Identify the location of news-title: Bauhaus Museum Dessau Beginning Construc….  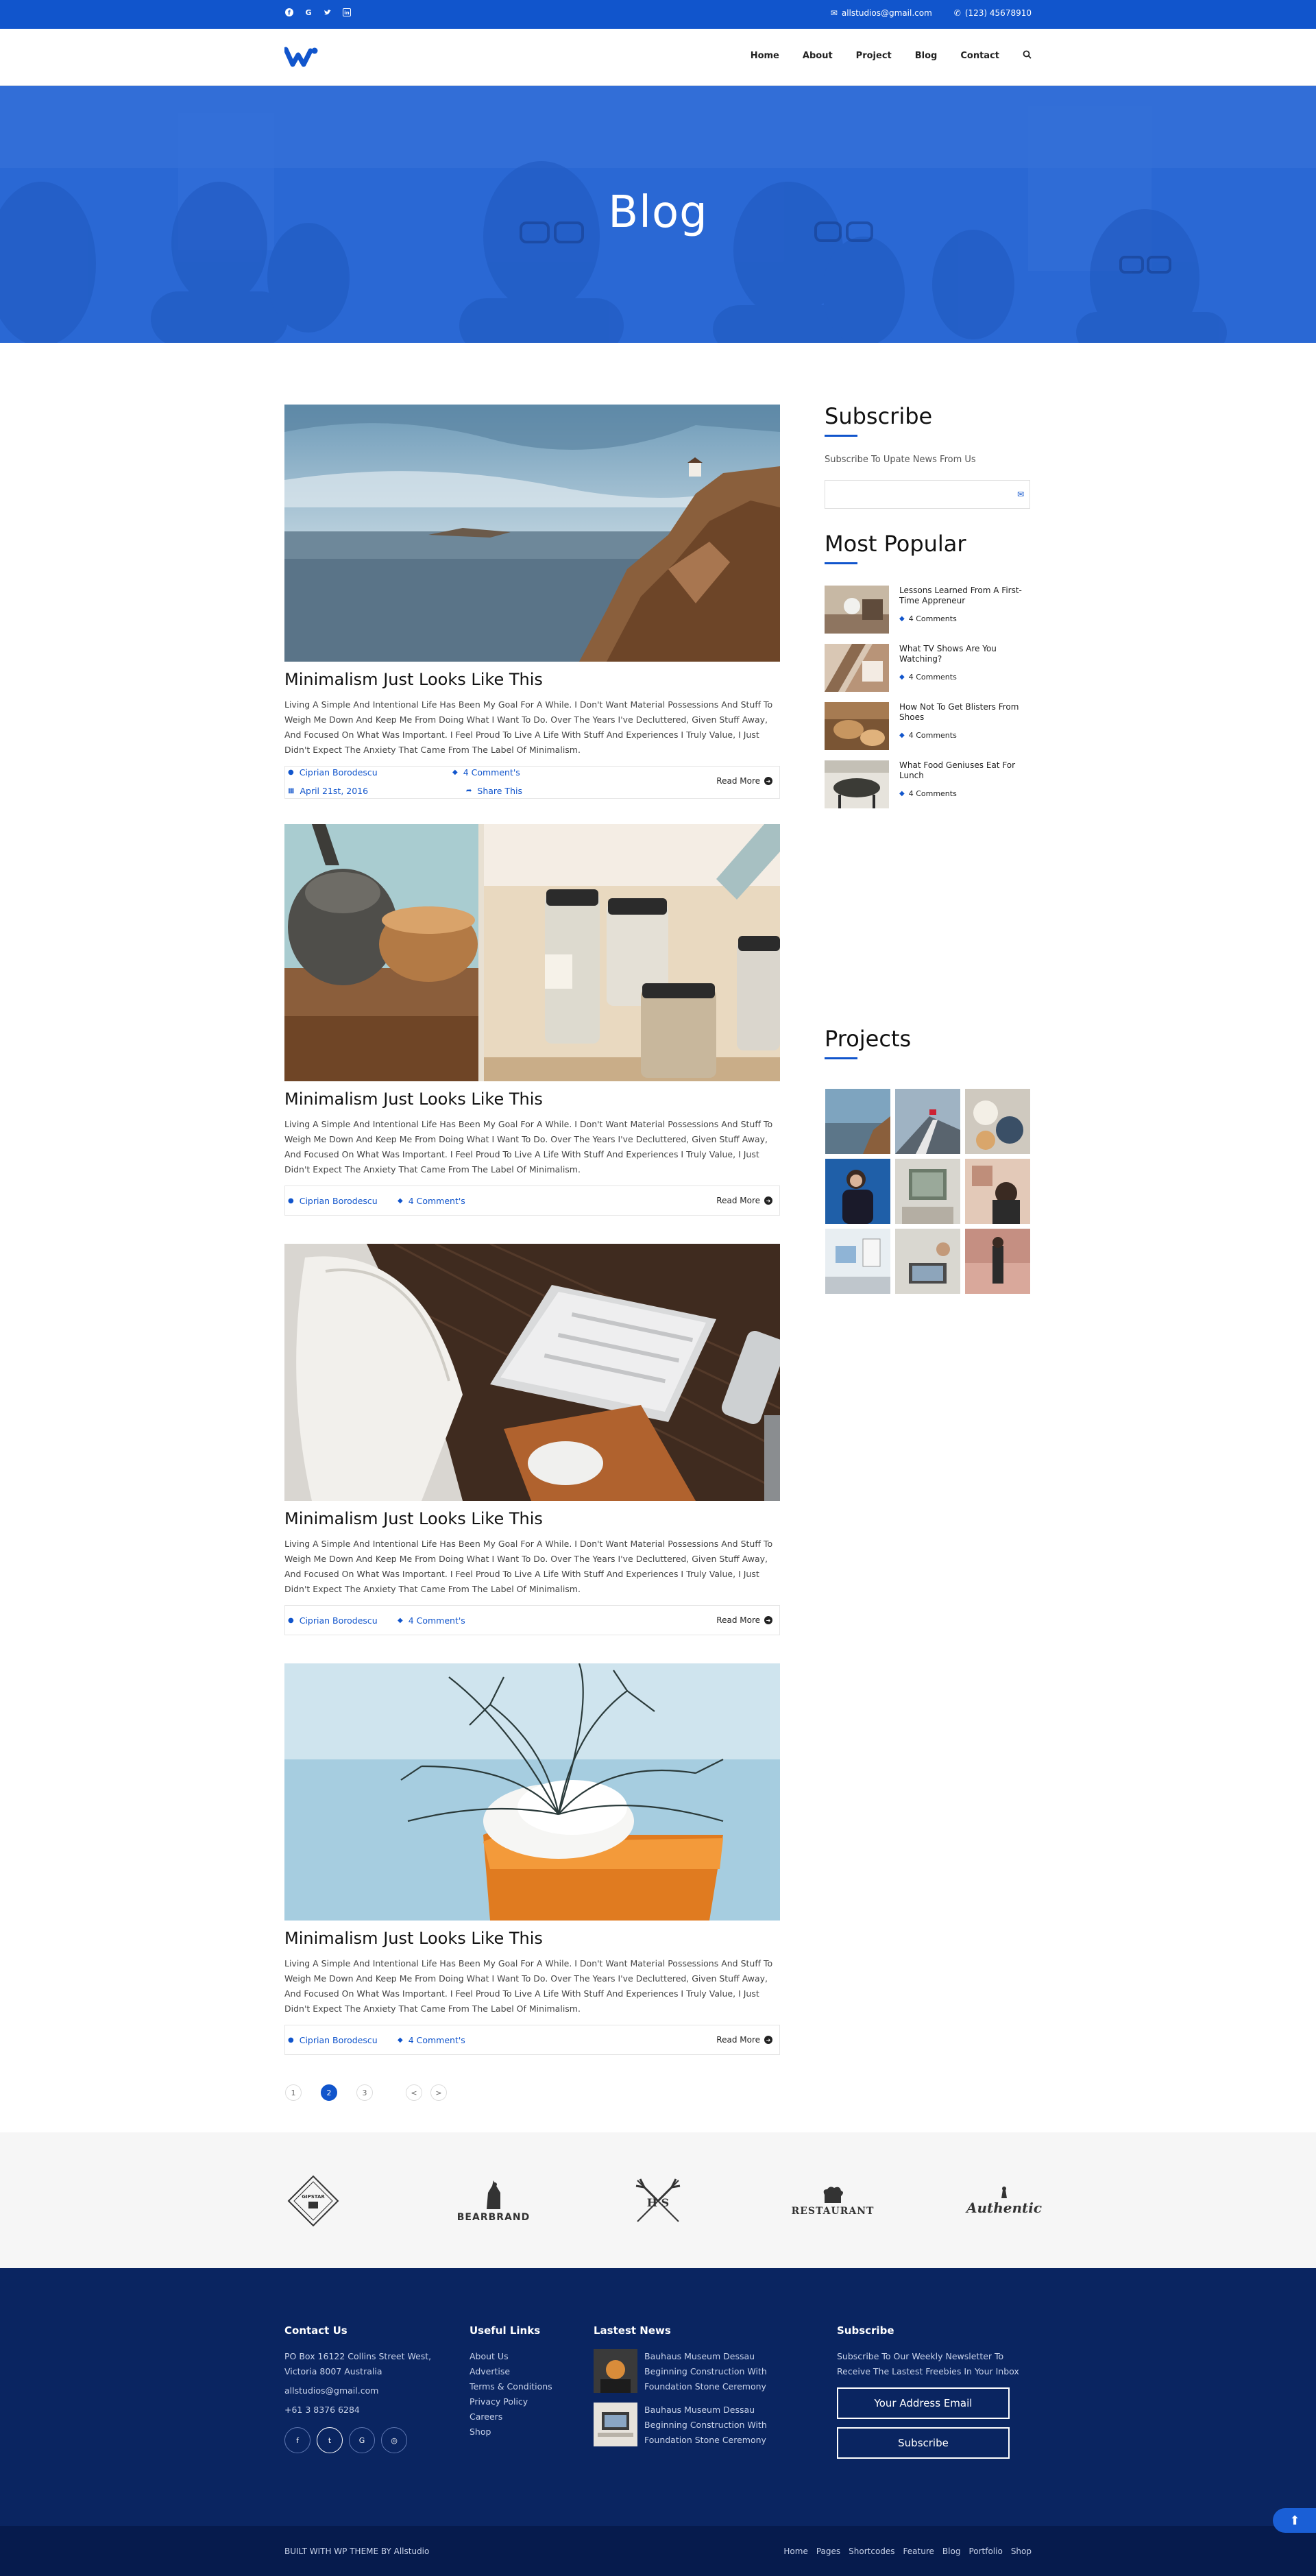
(705, 2372).